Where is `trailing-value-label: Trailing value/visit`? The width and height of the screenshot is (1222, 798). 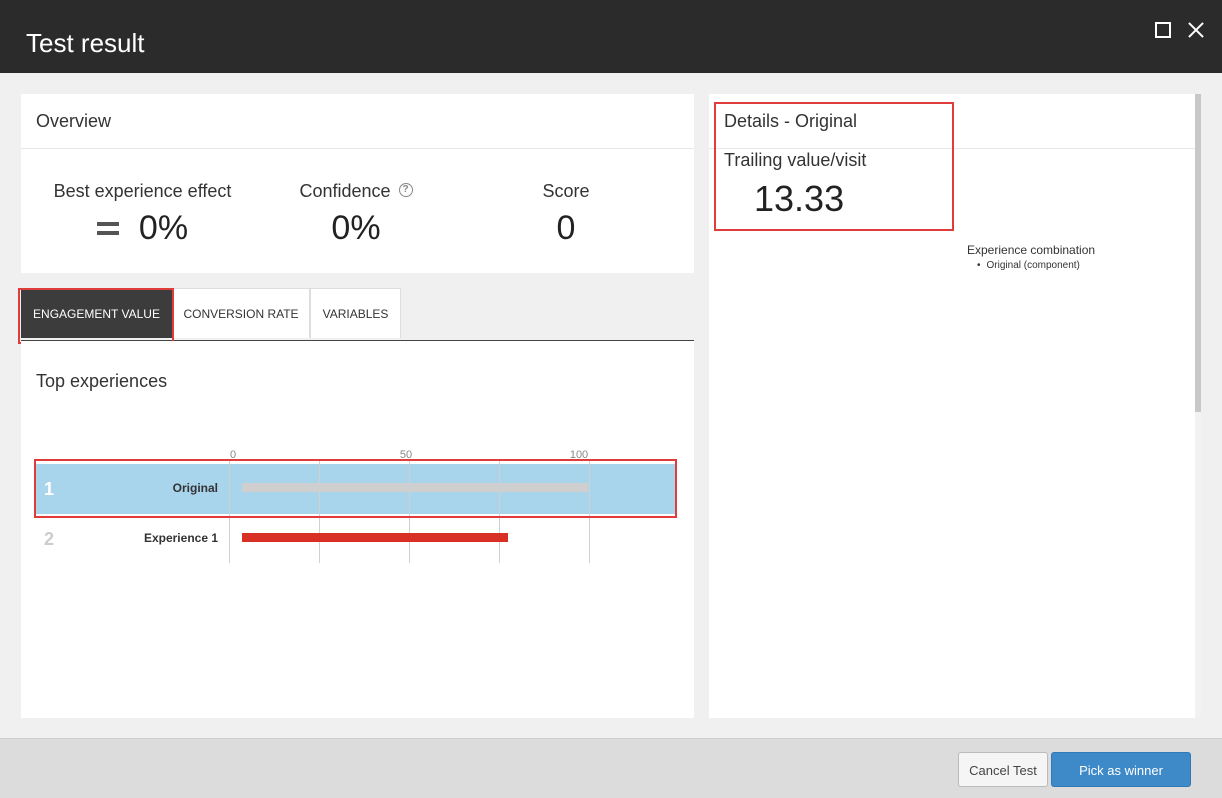 trailing-value-label: Trailing value/visit is located at coordinates (795, 160).